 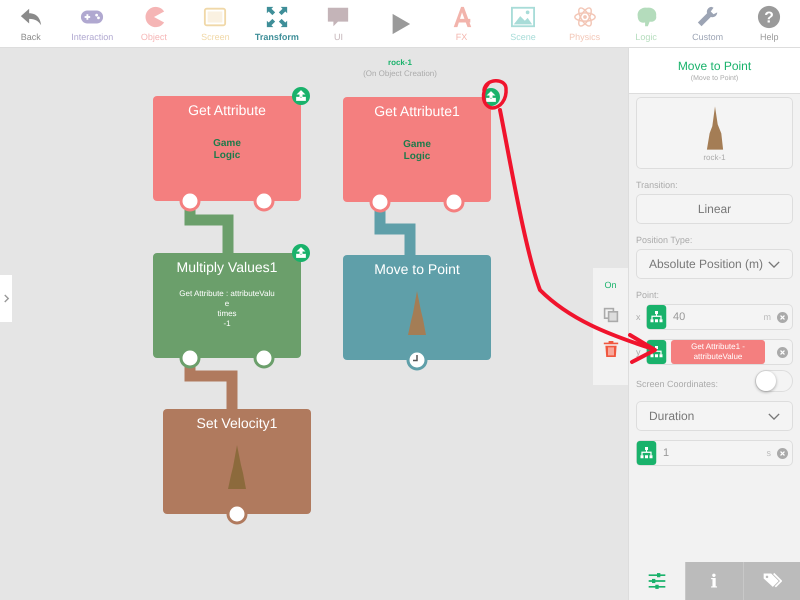 I want to click on attribute-tag: Get Attribute1 - attributeValue, so click(x=718, y=352).